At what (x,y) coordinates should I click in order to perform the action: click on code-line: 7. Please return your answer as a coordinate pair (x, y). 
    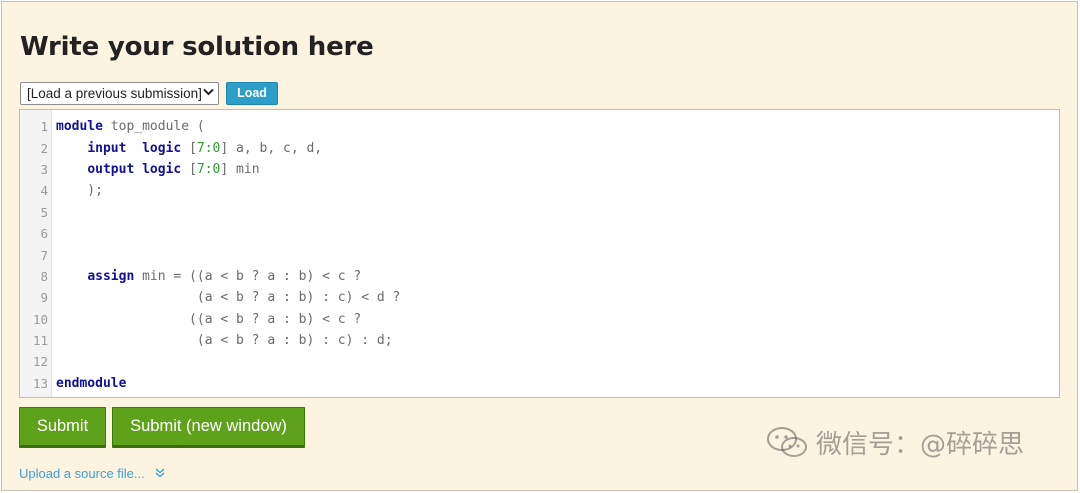
    Looking at the image, I should click on (539, 254).